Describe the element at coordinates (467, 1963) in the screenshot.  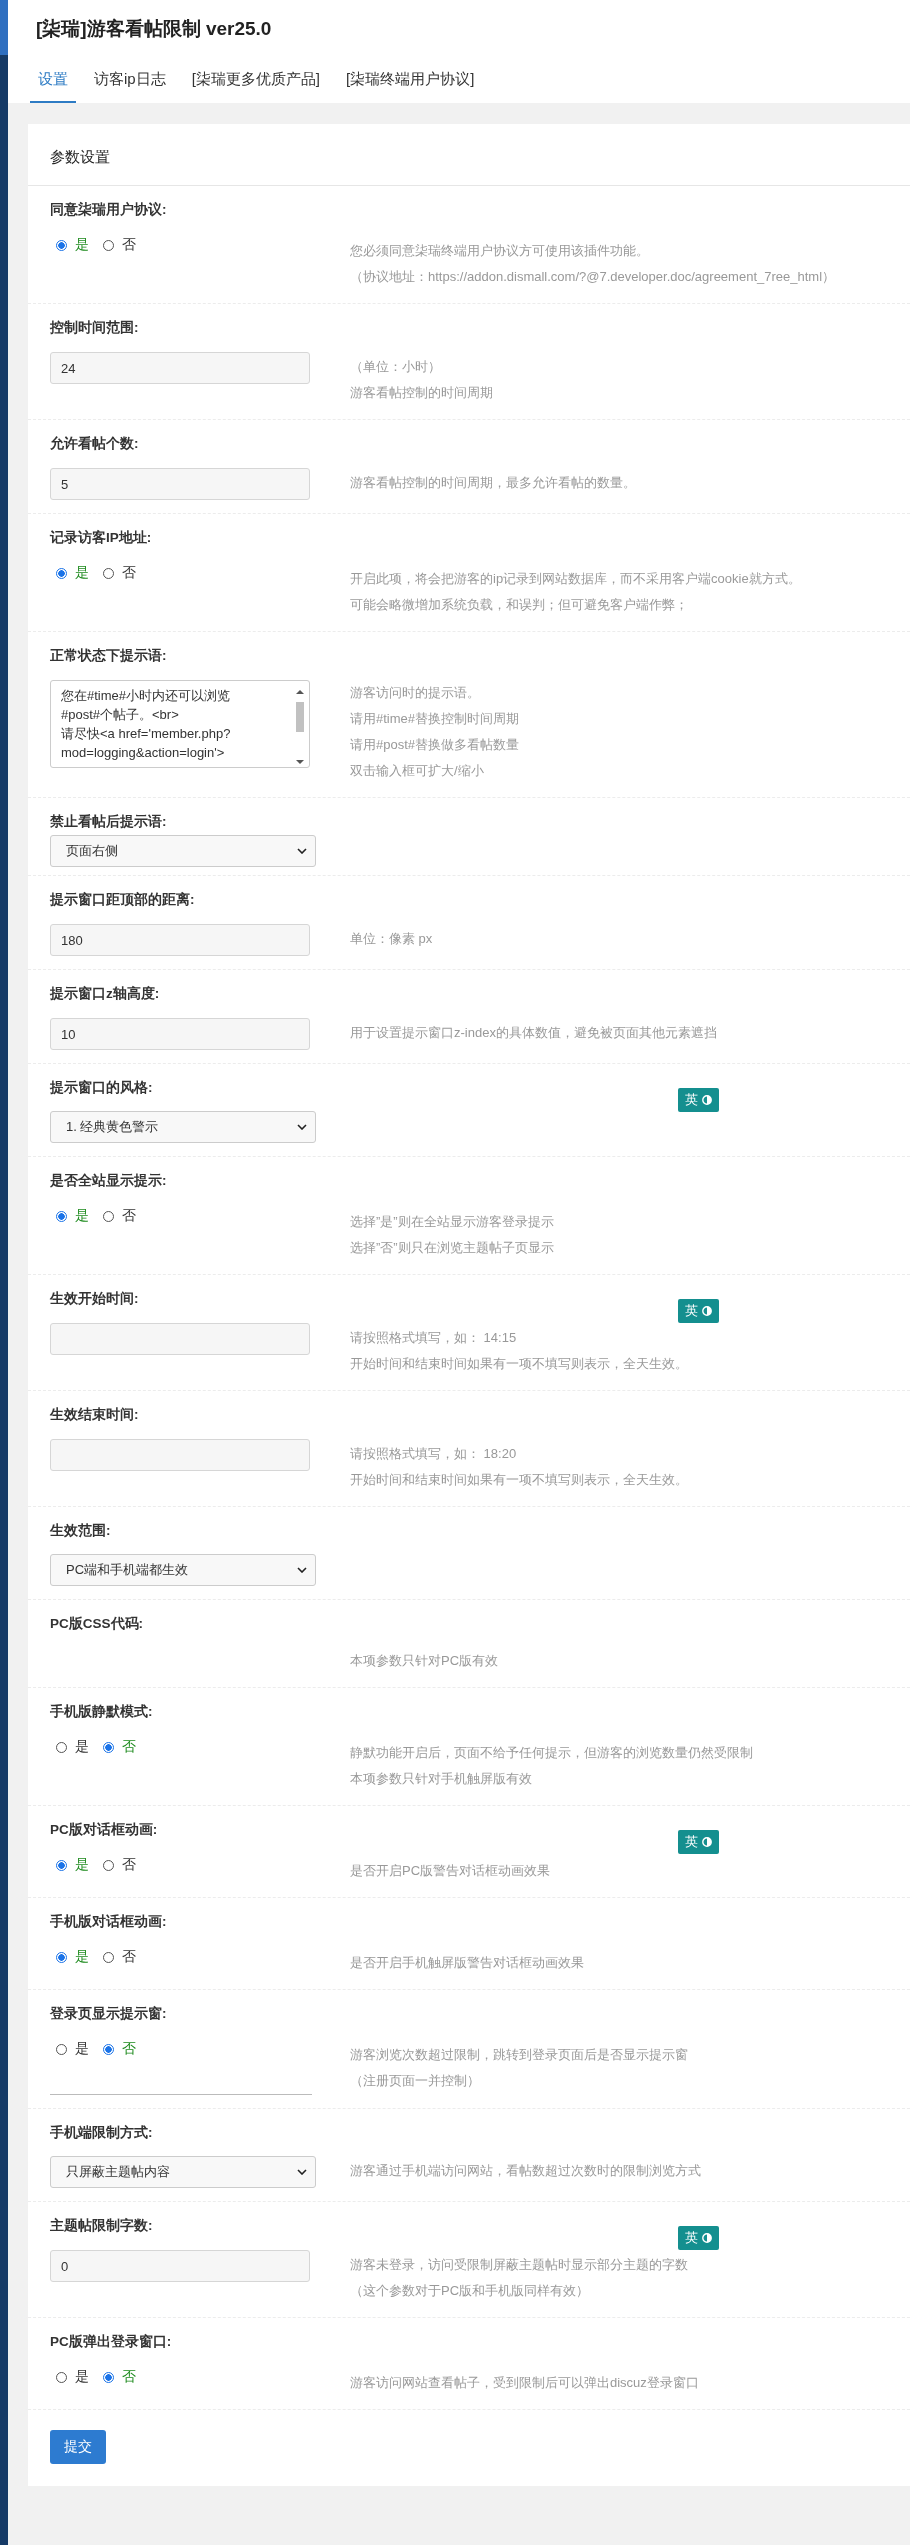
I see `help-text: 是否开启手机触屏版警告对话框动画效果` at that location.